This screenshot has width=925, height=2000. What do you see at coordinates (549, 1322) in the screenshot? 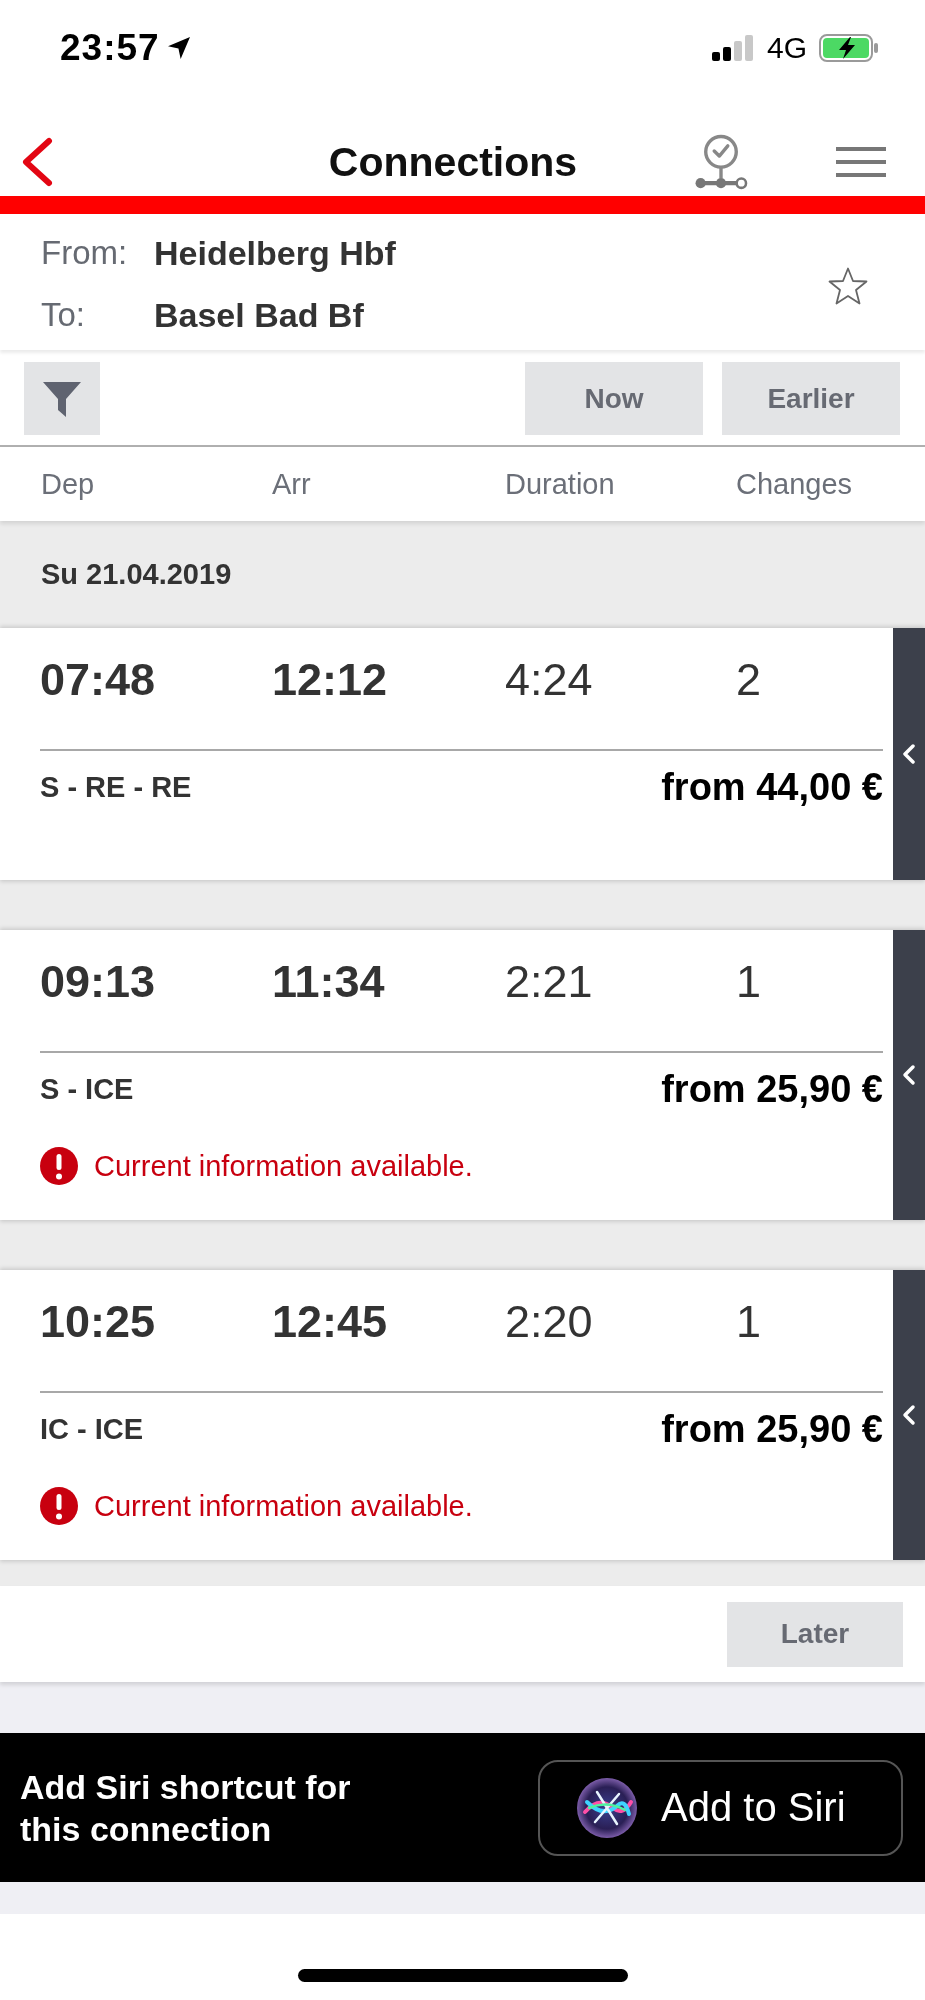
I see `duration: 2:20` at bounding box center [549, 1322].